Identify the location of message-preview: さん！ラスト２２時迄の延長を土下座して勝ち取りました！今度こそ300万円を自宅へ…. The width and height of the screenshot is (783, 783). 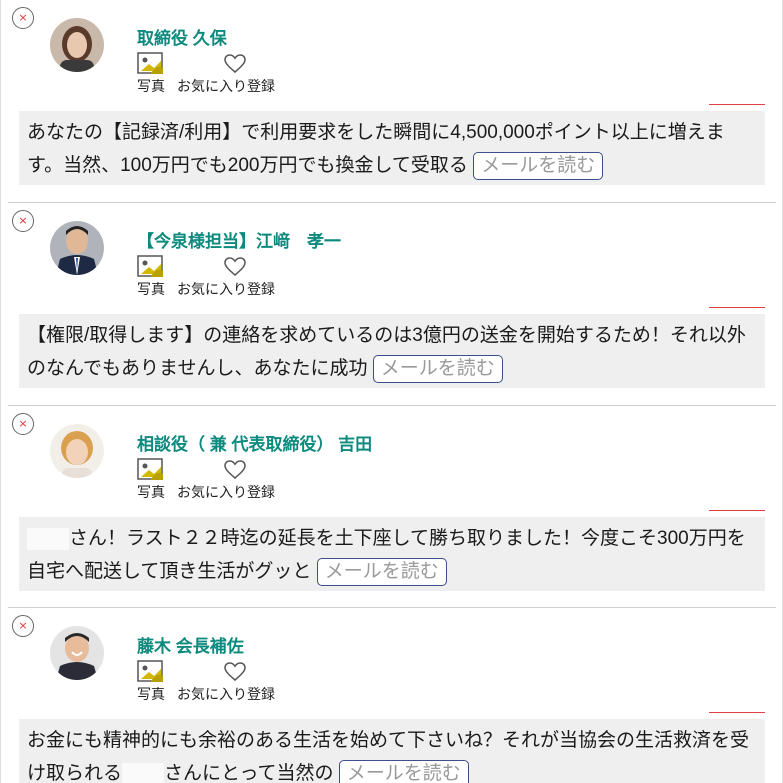
(392, 554).